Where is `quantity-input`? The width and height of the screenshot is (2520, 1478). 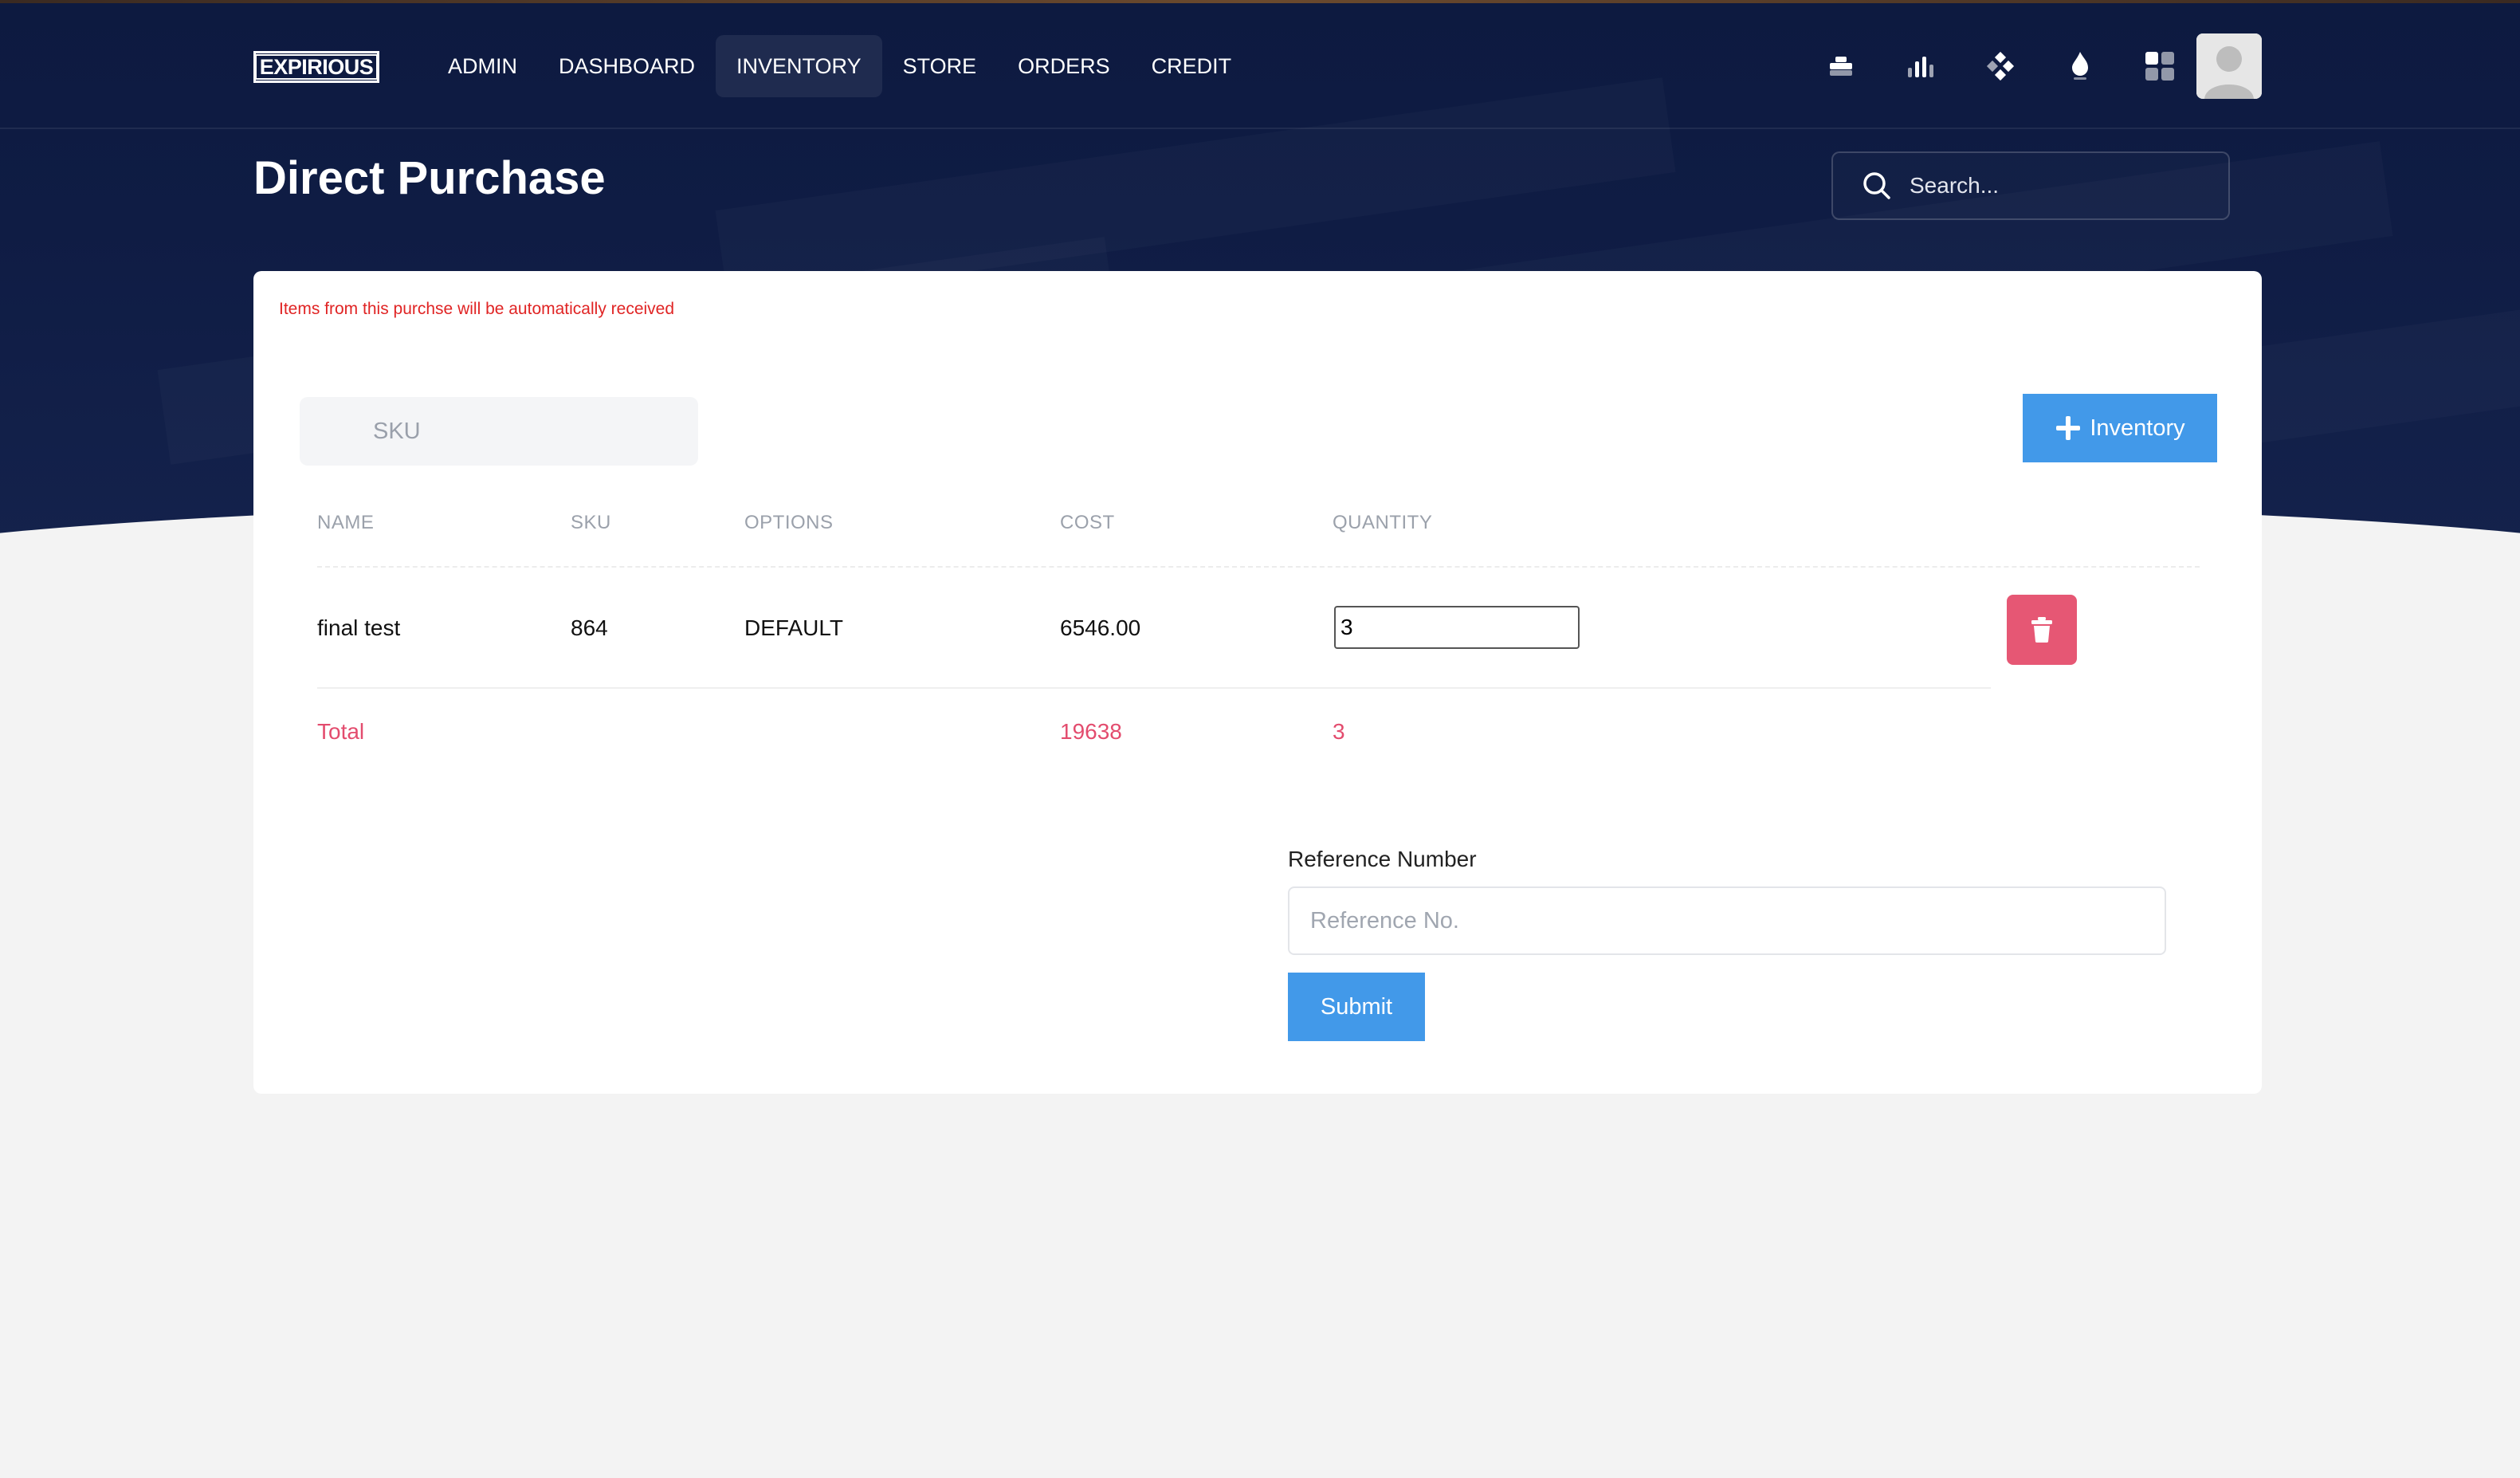 quantity-input is located at coordinates (1457, 627).